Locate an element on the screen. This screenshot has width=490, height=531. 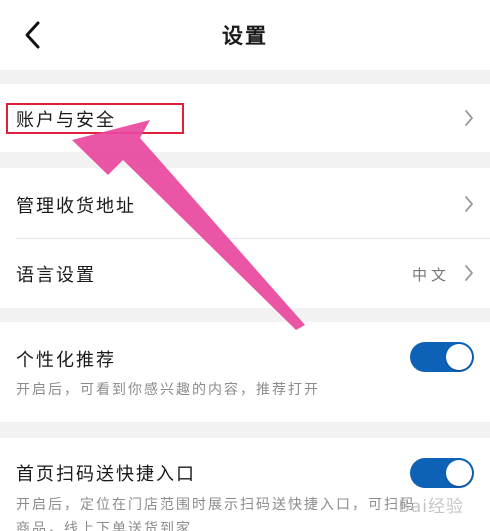
account-security-label: 账户与安全 is located at coordinates (66, 120).